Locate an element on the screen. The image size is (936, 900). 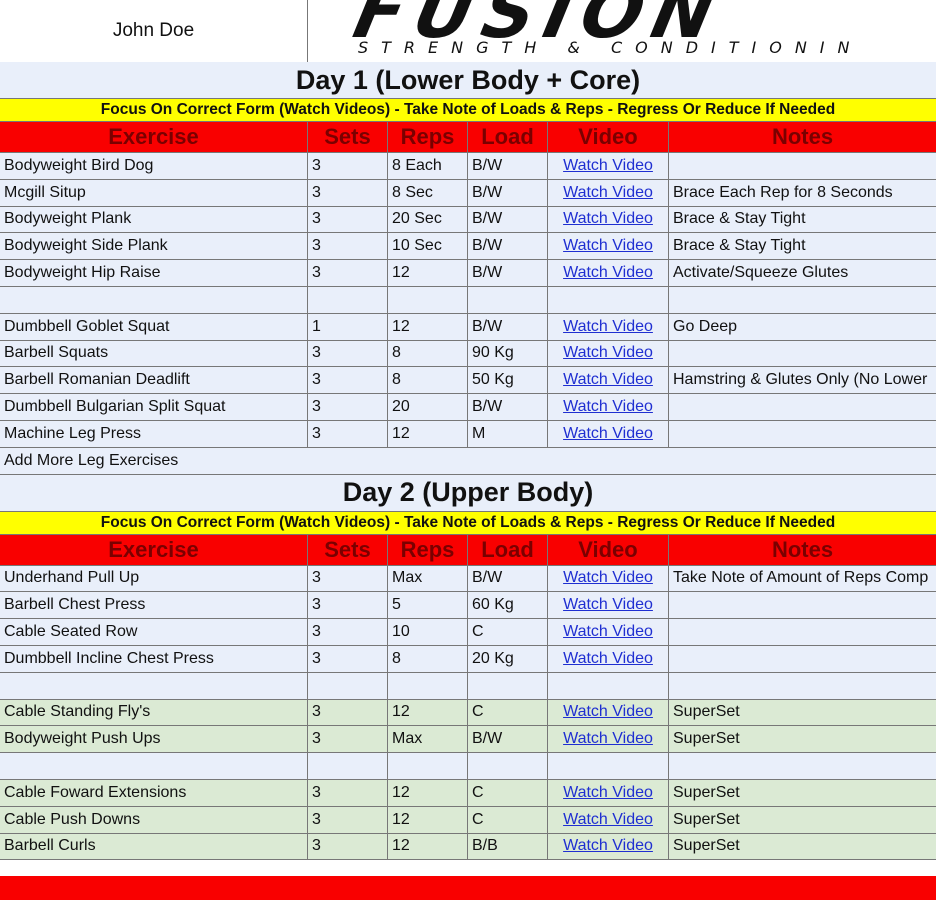
reps-cell: 8 Each is located at coordinates (428, 166).